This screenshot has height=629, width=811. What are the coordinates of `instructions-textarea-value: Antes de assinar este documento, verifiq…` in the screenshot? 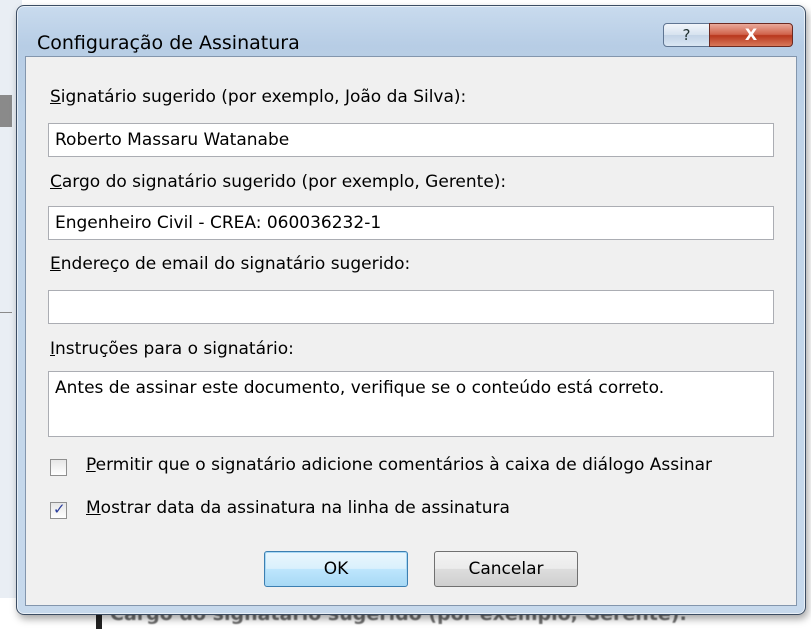 It's located at (360, 388).